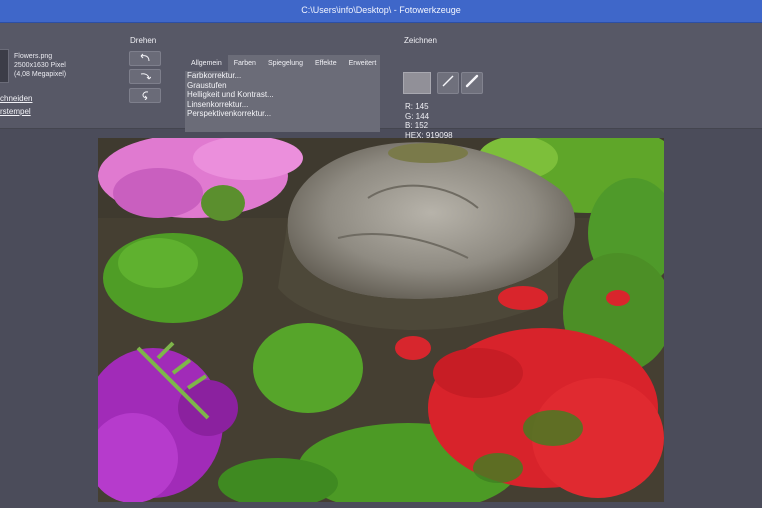  What do you see at coordinates (363, 63) in the screenshot?
I see `tab-erweitert: Erweitert` at bounding box center [363, 63].